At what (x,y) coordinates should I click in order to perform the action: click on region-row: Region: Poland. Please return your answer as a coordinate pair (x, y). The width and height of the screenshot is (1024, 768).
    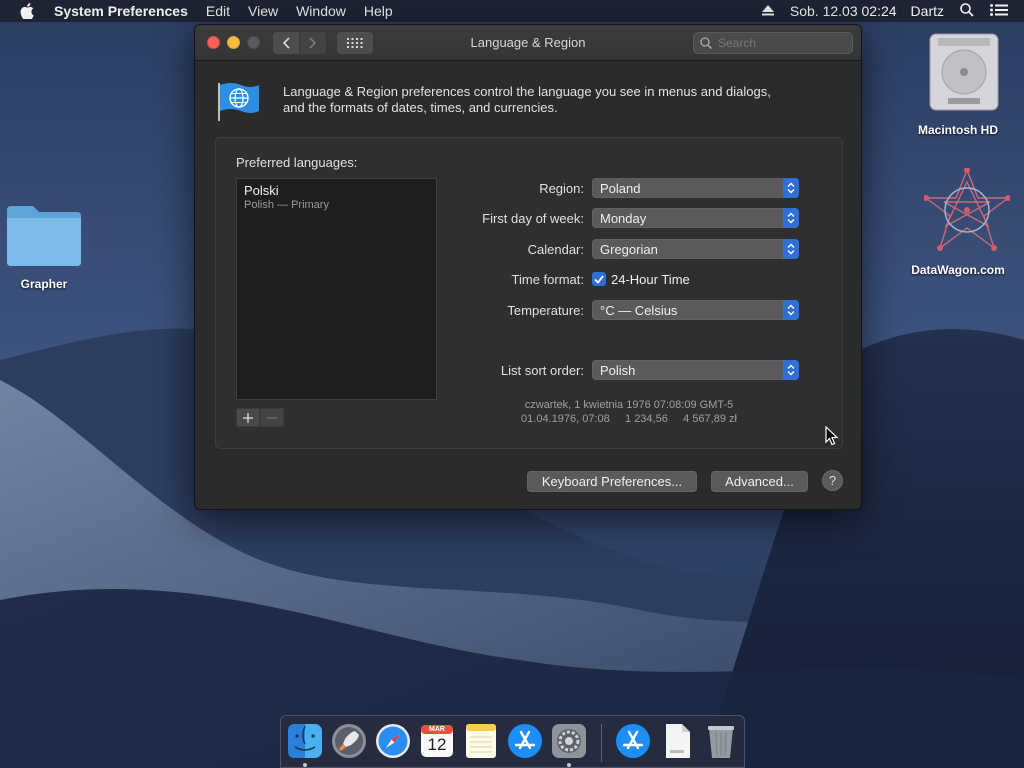
    Looking at the image, I should click on (629, 188).